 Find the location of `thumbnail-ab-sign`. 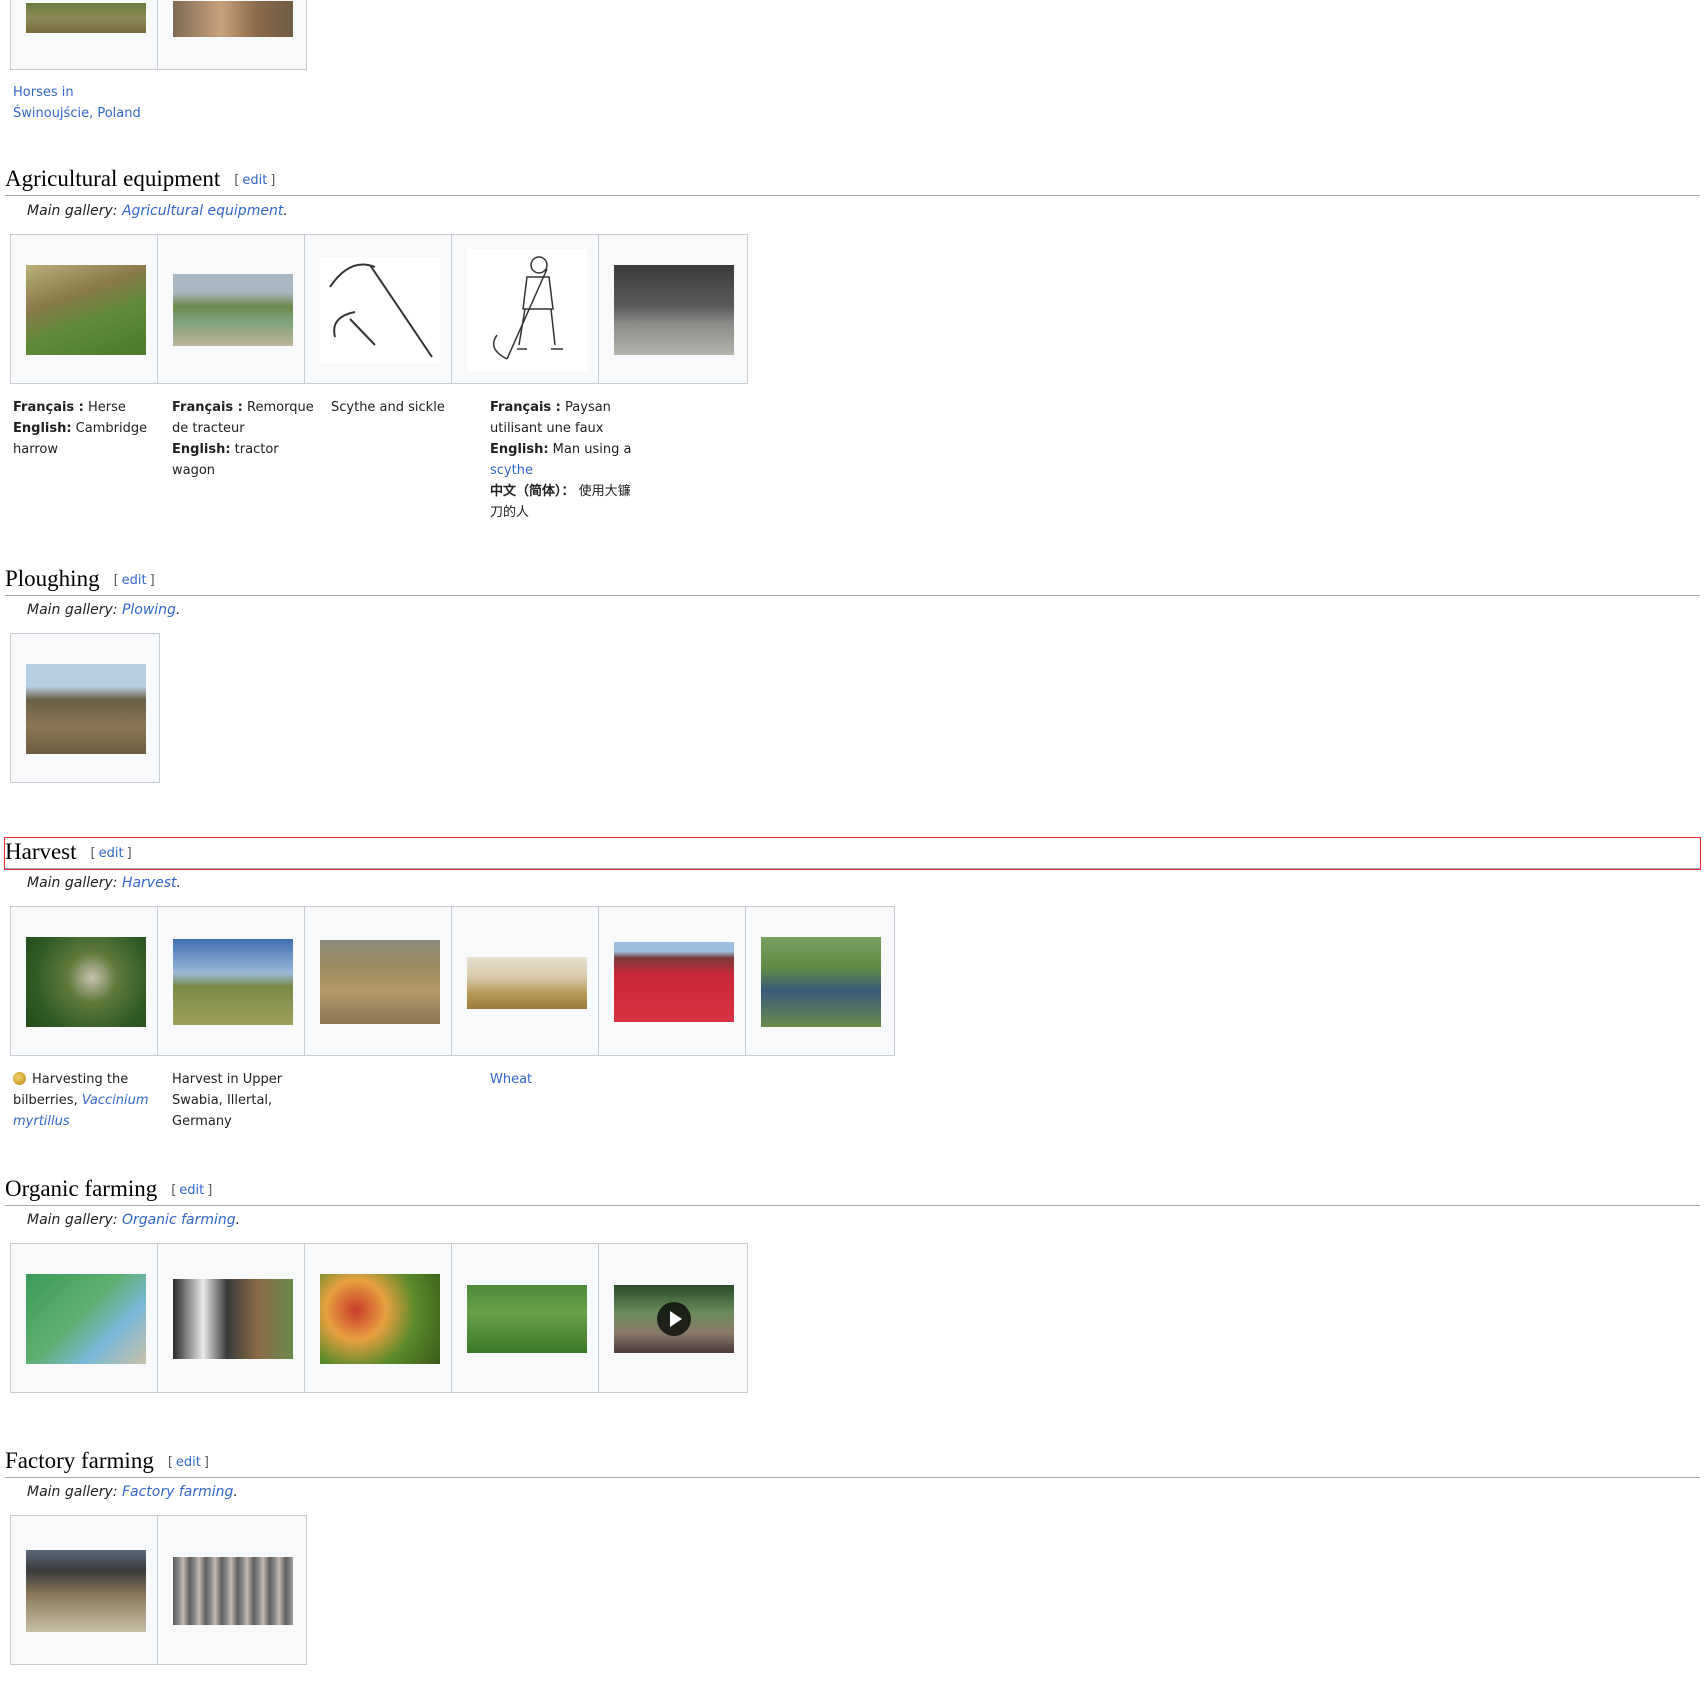

thumbnail-ab-sign is located at coordinates (86, 1319).